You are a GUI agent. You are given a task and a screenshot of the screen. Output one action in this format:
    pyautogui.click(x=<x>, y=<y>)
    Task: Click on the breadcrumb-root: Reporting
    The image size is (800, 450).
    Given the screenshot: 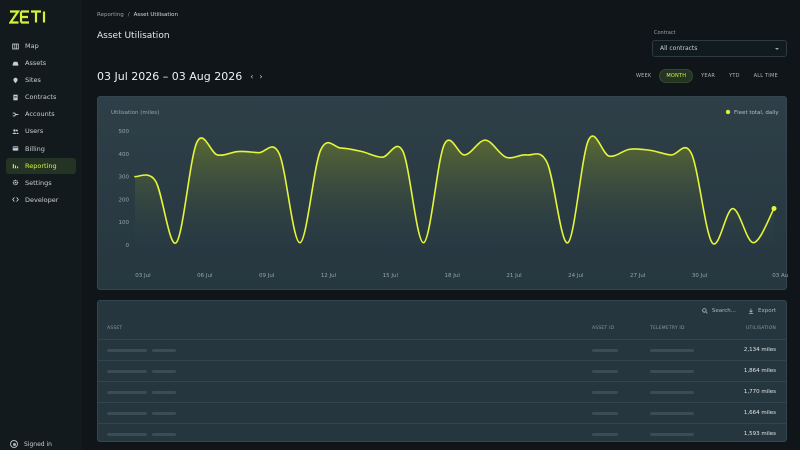 What is the action you would take?
    pyautogui.click(x=110, y=15)
    